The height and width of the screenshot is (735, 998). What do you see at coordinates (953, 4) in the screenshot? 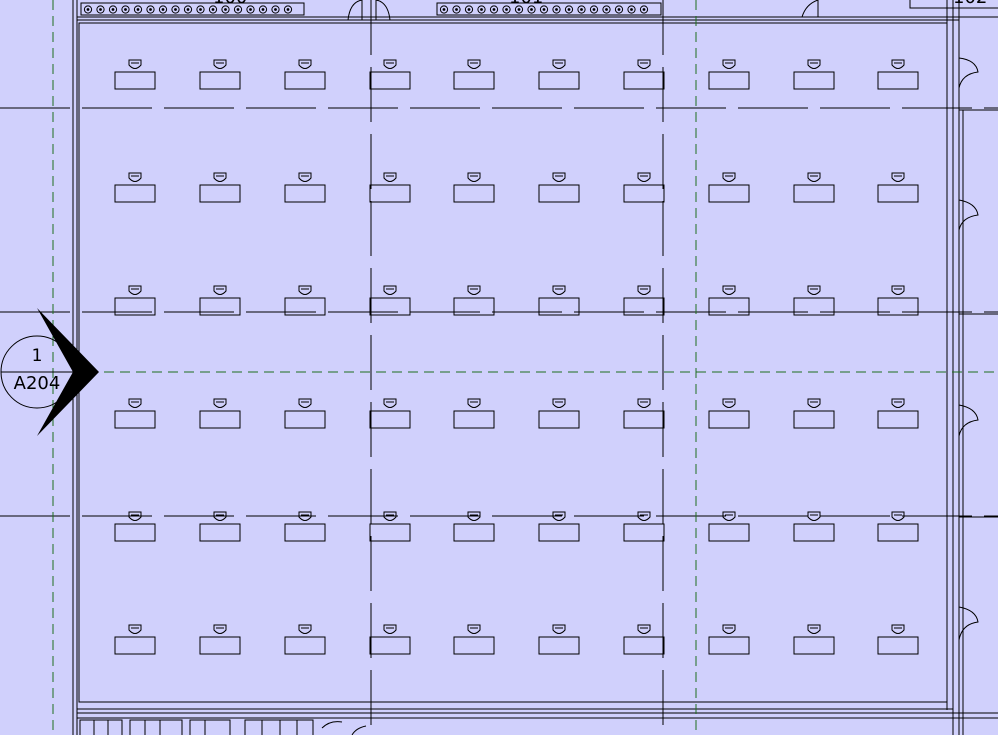
I see `room-102-box` at bounding box center [953, 4].